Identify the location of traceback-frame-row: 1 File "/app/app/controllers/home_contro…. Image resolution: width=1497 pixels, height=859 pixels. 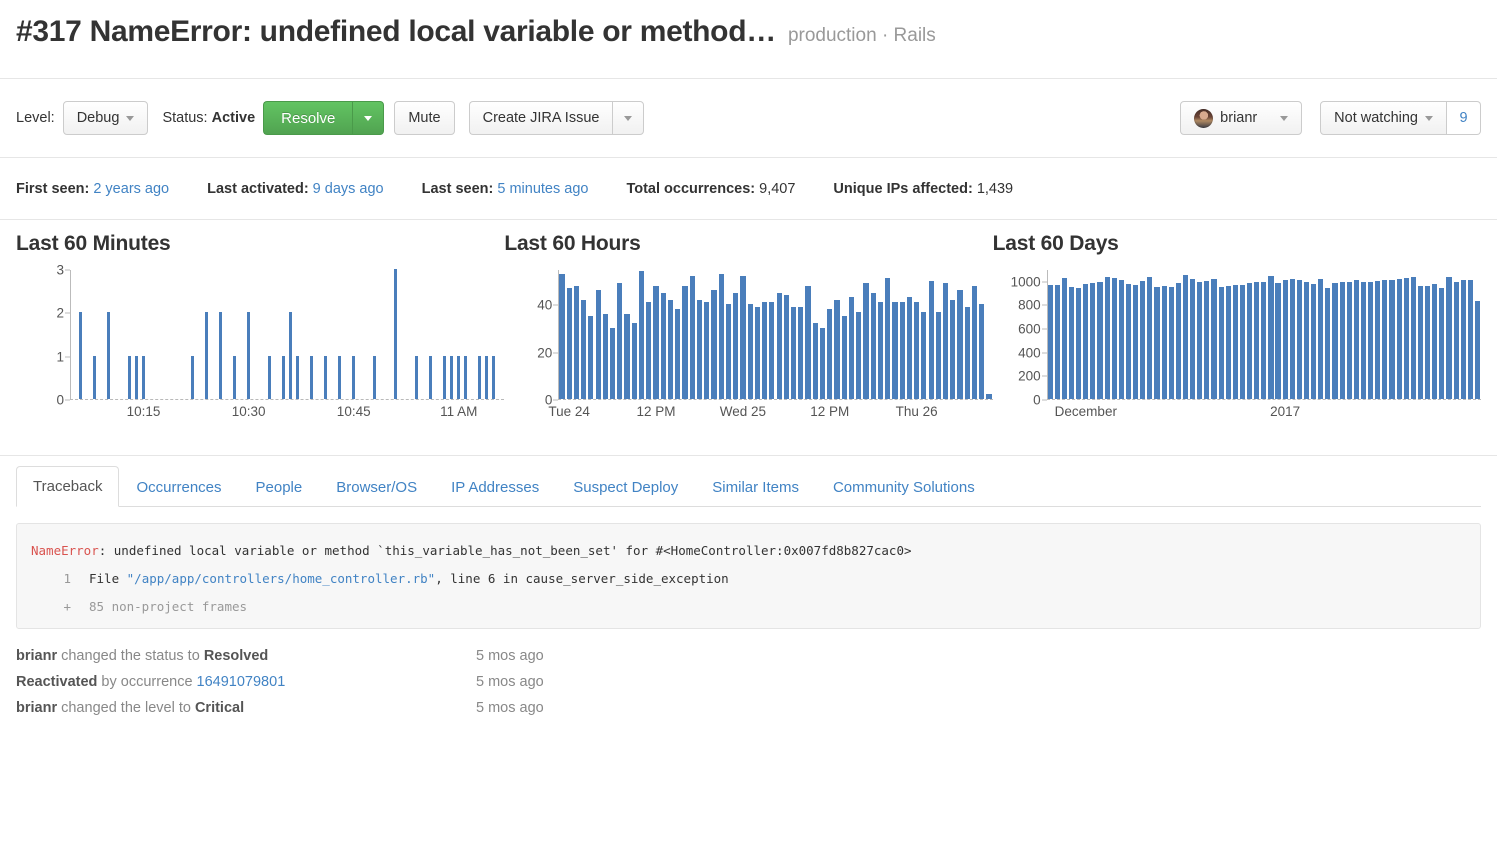
(748, 579).